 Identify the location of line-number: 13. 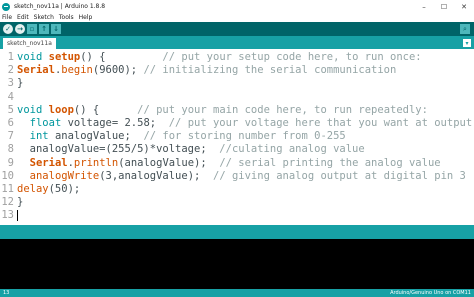
(7, 215).